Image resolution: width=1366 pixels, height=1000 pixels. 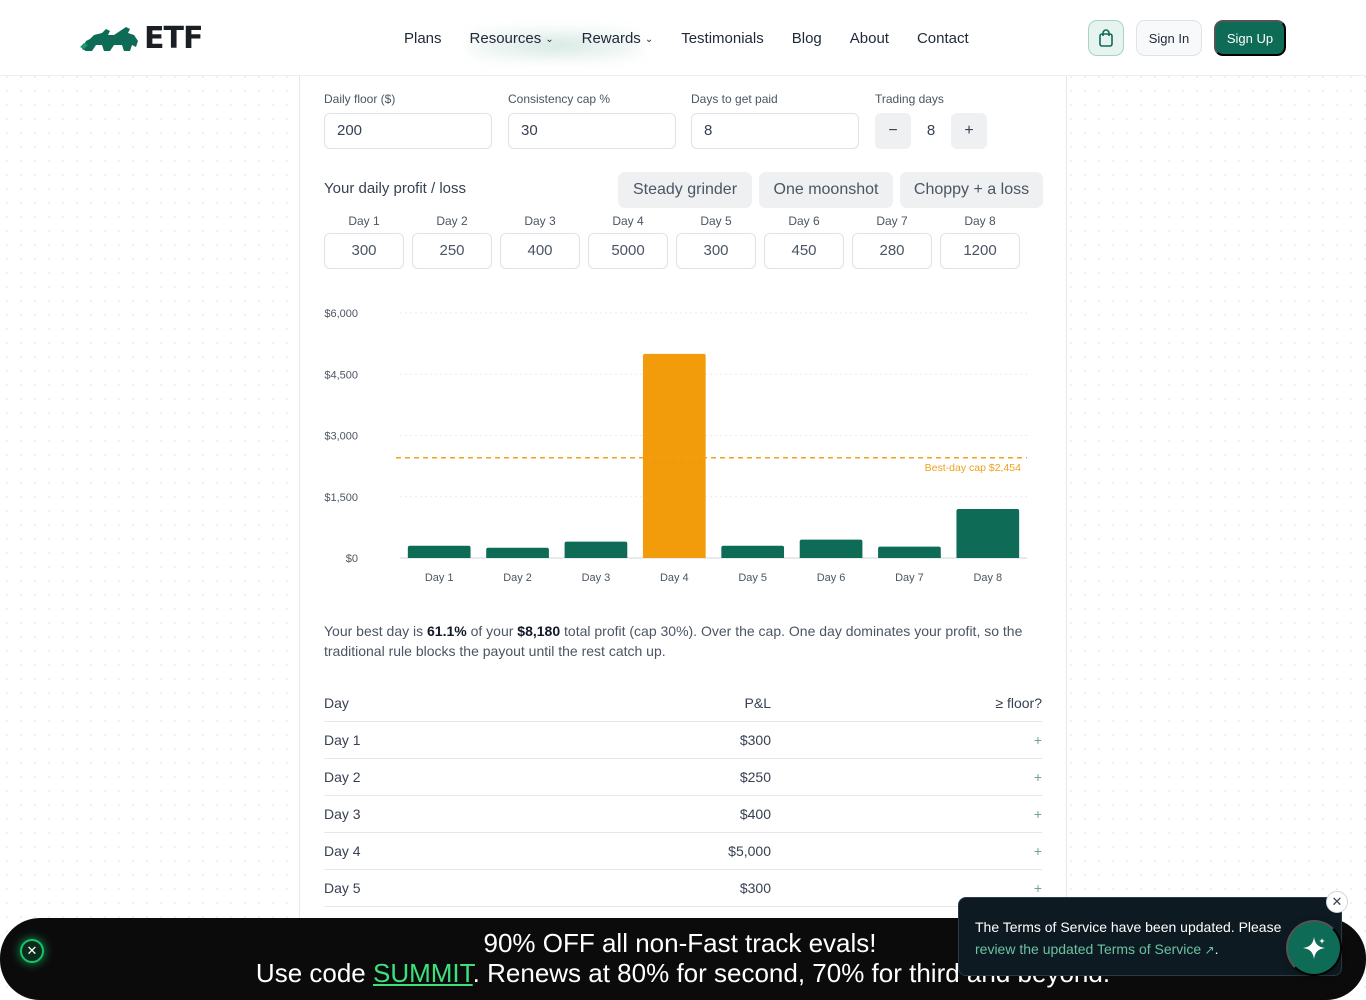 What do you see at coordinates (683, 703) in the screenshot?
I see `table-header: Day P&L ≥ floor?` at bounding box center [683, 703].